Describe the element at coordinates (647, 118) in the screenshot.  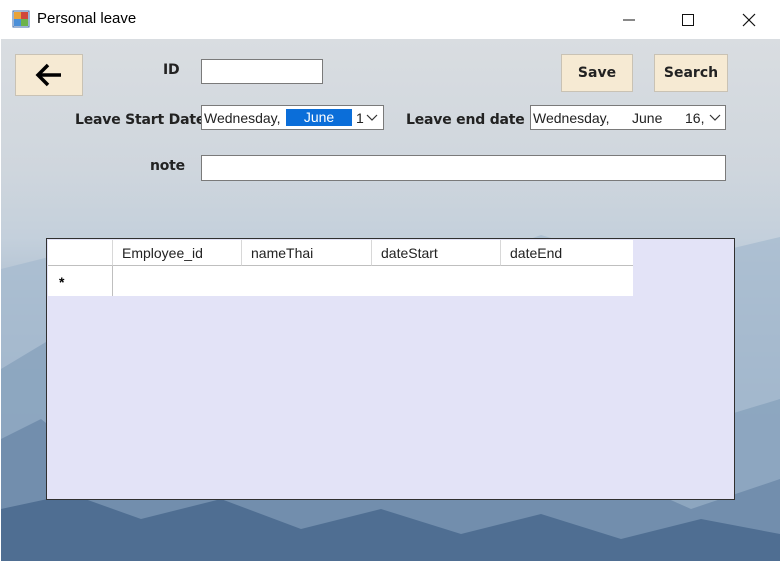
I see `end-month: June` at that location.